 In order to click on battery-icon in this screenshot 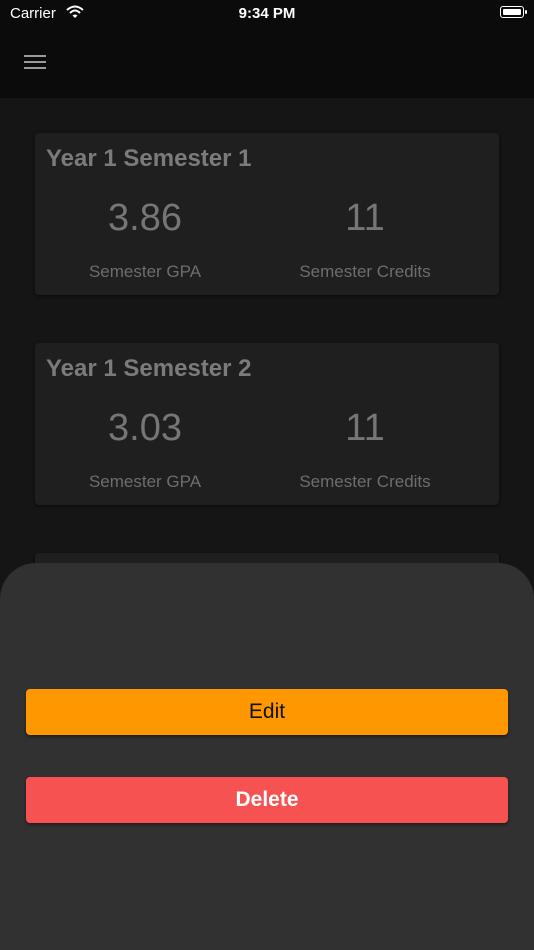, I will do `click(513, 12)`.